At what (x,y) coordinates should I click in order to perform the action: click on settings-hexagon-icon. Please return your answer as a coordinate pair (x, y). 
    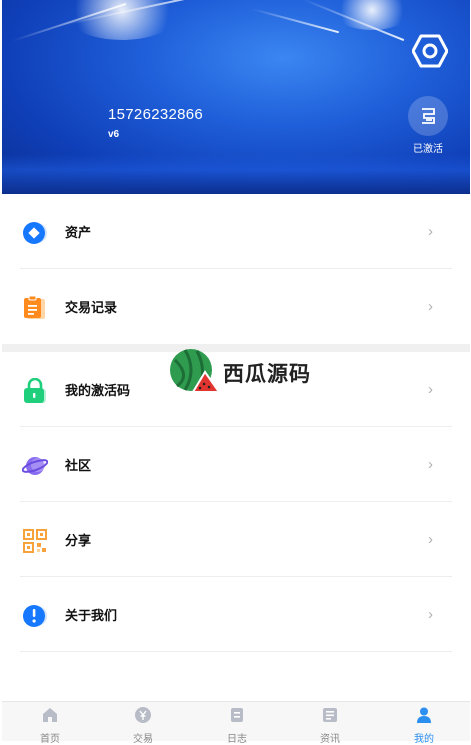
    Looking at the image, I should click on (430, 51).